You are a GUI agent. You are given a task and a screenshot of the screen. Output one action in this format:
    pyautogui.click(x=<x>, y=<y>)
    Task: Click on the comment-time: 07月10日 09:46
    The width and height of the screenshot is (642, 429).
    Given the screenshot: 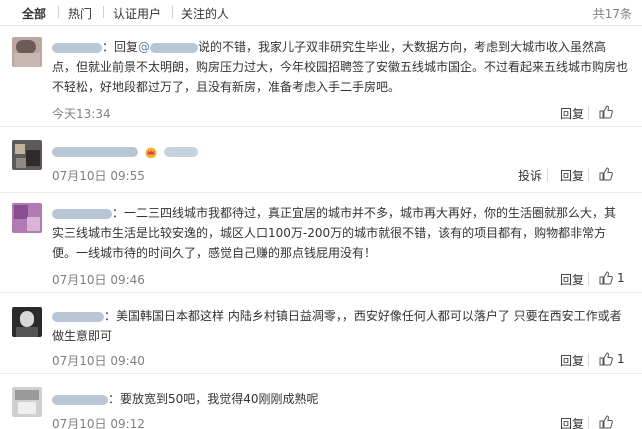 What is the action you would take?
    pyautogui.click(x=98, y=280)
    